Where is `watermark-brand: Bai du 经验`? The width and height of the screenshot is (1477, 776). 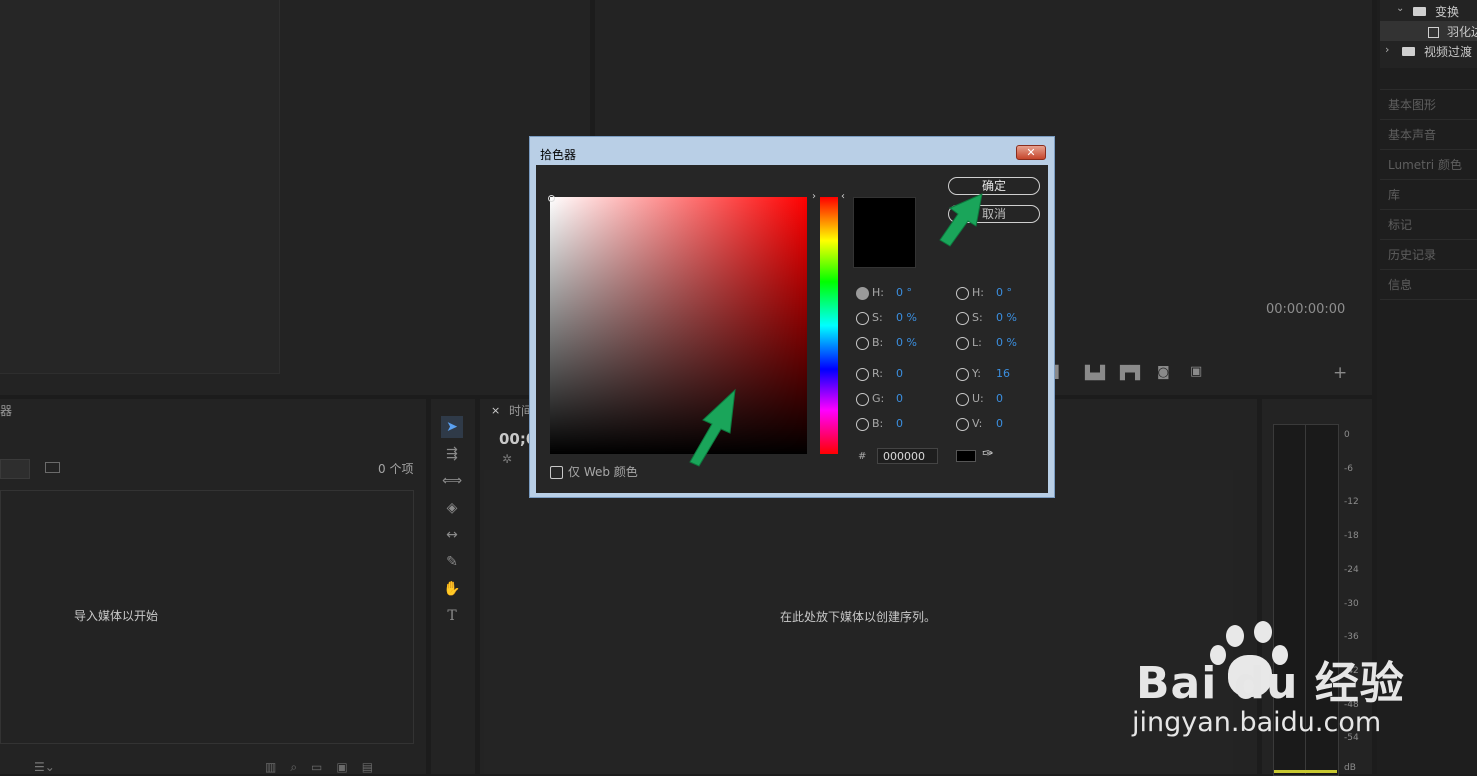 watermark-brand: Bai du 经验 is located at coordinates (1270, 683).